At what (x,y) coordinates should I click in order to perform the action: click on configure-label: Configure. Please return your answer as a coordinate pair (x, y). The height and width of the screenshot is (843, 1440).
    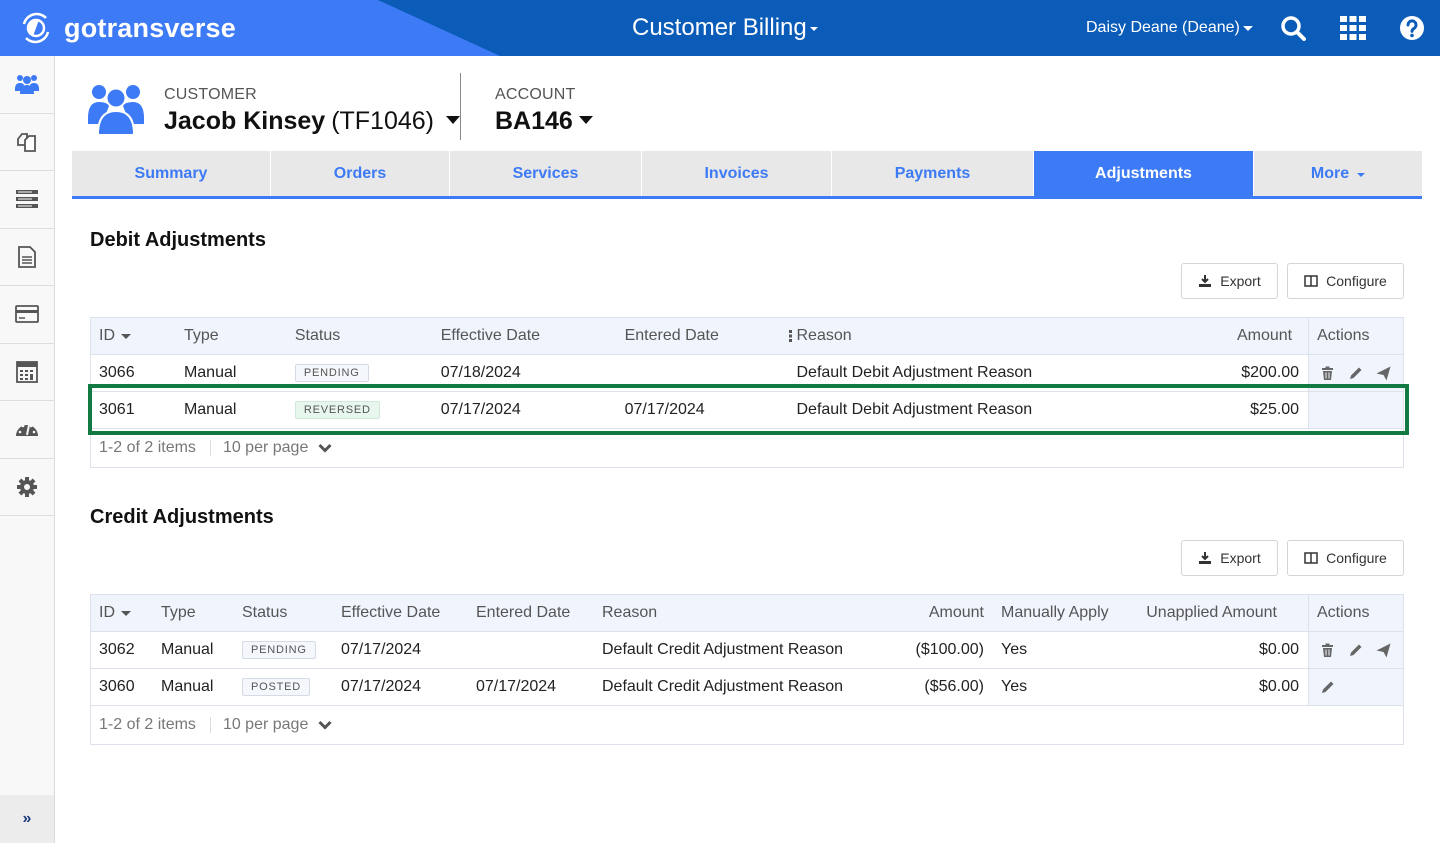
    Looking at the image, I should click on (1356, 281).